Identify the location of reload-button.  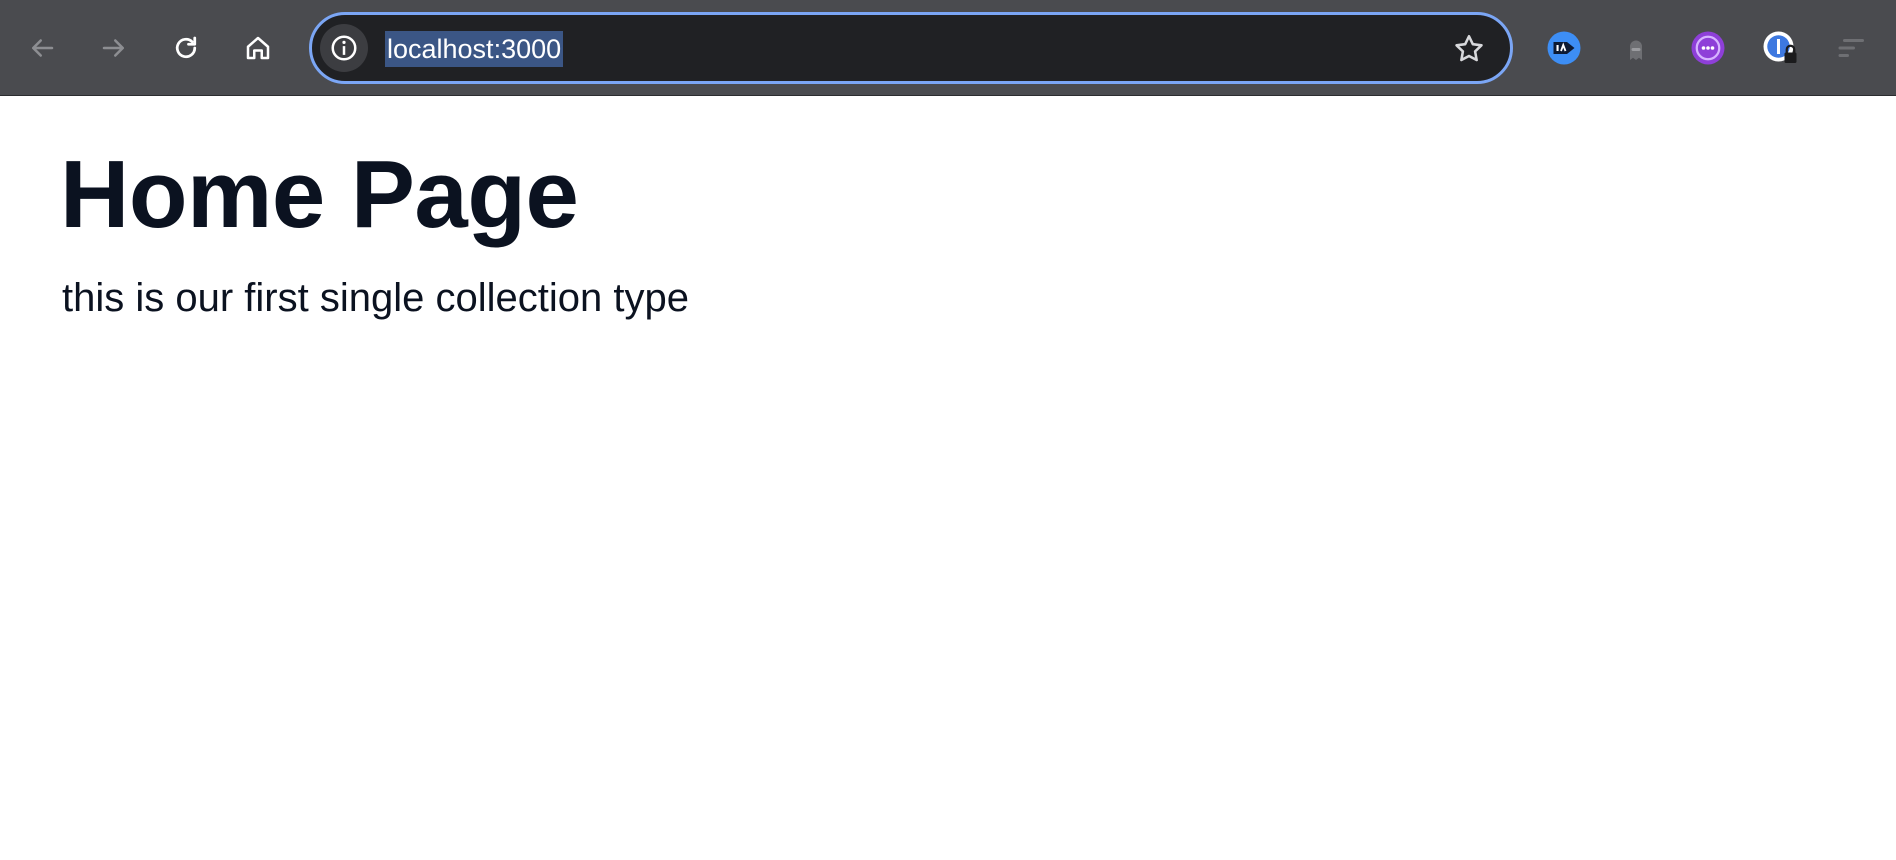
(186, 48).